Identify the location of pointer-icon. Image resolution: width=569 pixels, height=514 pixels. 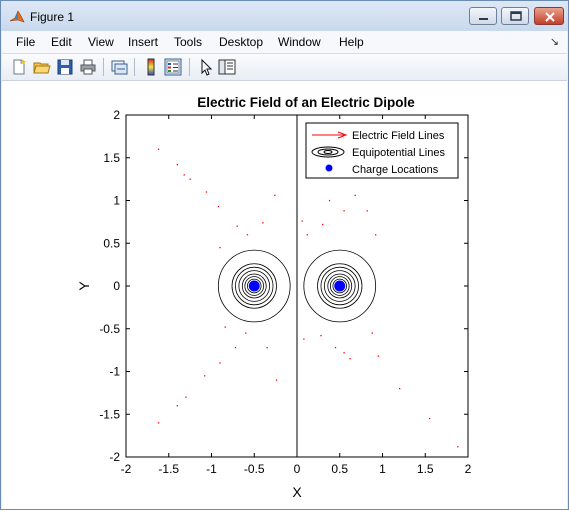
(206, 67).